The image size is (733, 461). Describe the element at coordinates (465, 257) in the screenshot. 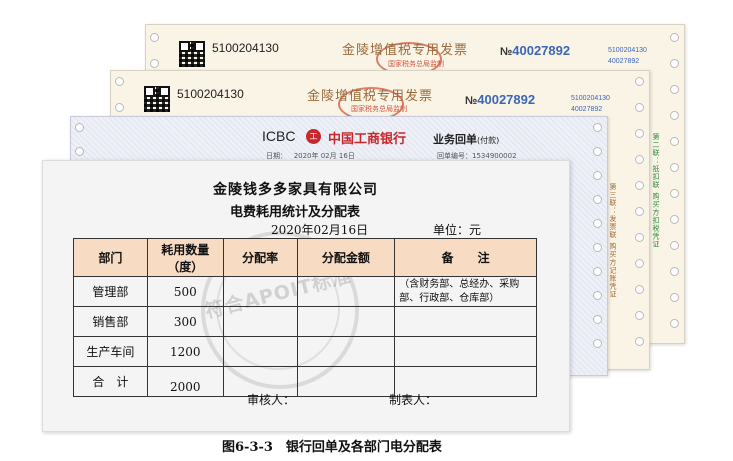

I see `header-note: 备 注` at that location.